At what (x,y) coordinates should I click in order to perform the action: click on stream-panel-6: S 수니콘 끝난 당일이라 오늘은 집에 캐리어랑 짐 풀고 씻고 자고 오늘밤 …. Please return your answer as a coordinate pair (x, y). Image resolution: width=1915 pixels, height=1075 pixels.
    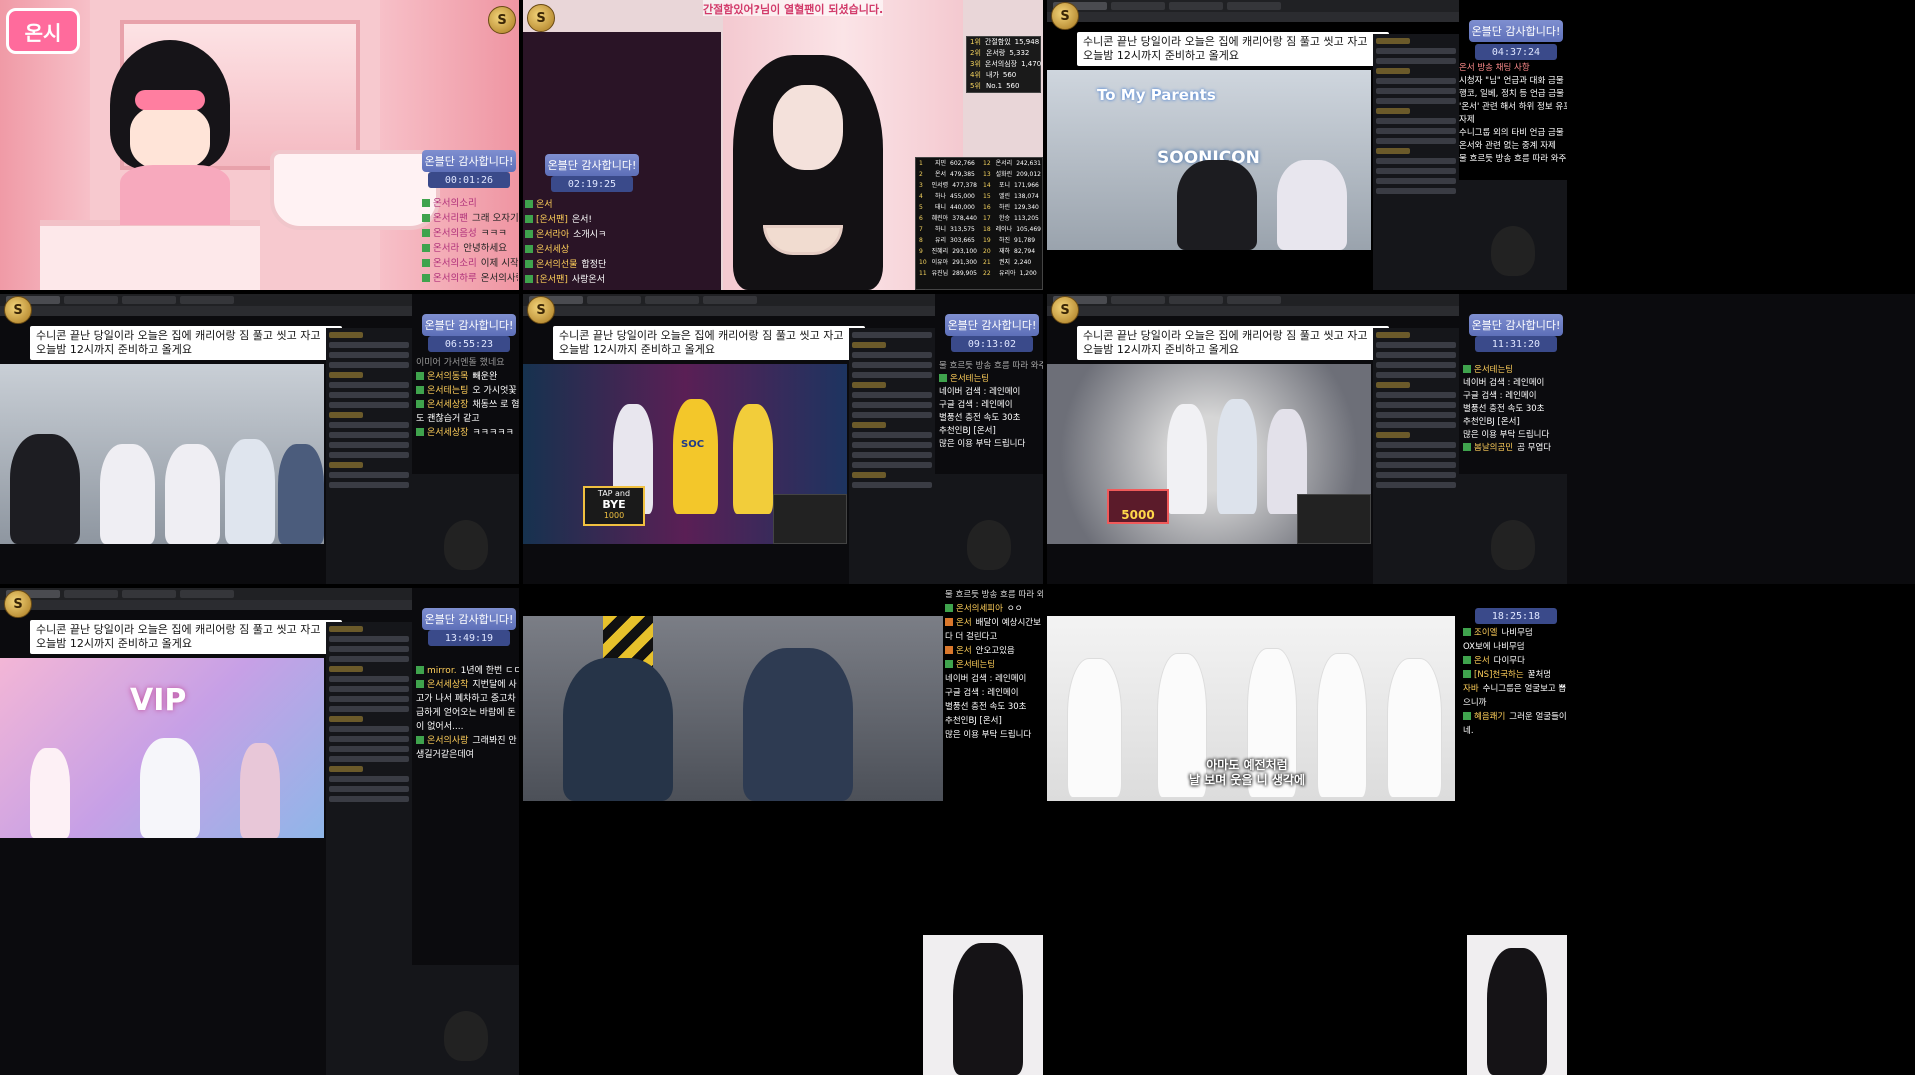
    Looking at the image, I should click on (1481, 439).